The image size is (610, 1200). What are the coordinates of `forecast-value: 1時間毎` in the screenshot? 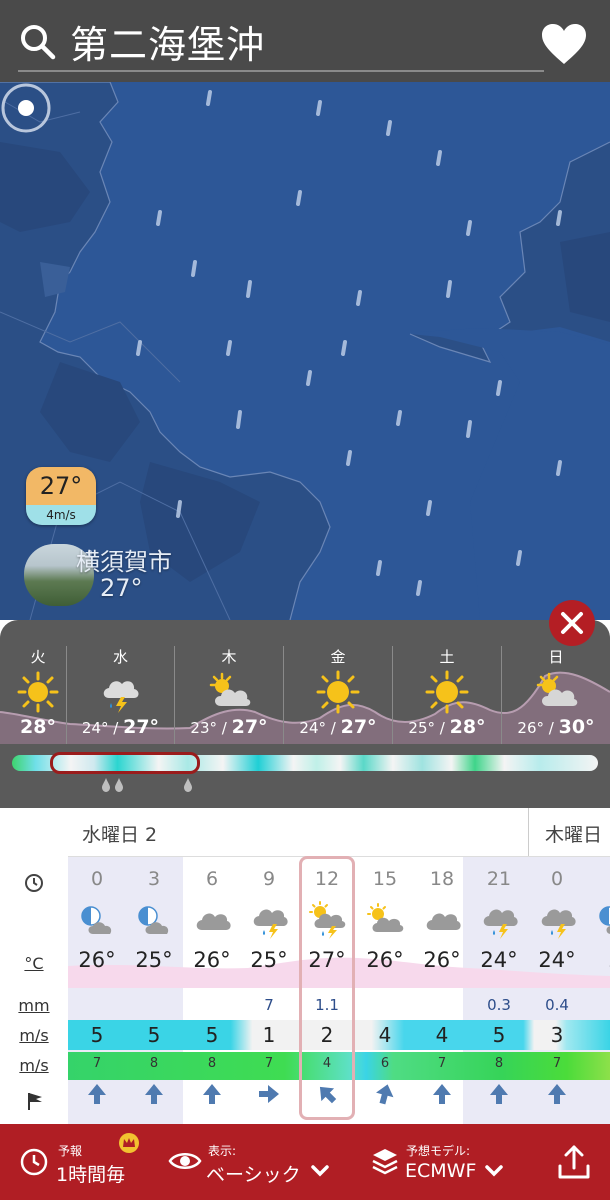 It's located at (91, 1175).